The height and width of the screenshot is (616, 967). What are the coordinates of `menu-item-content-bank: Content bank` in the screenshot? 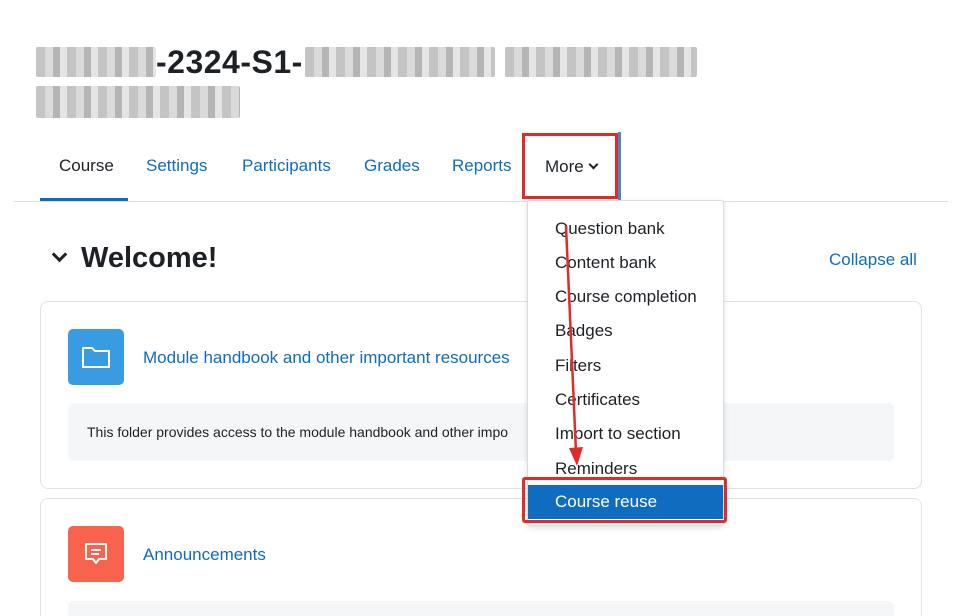 It's located at (605, 263).